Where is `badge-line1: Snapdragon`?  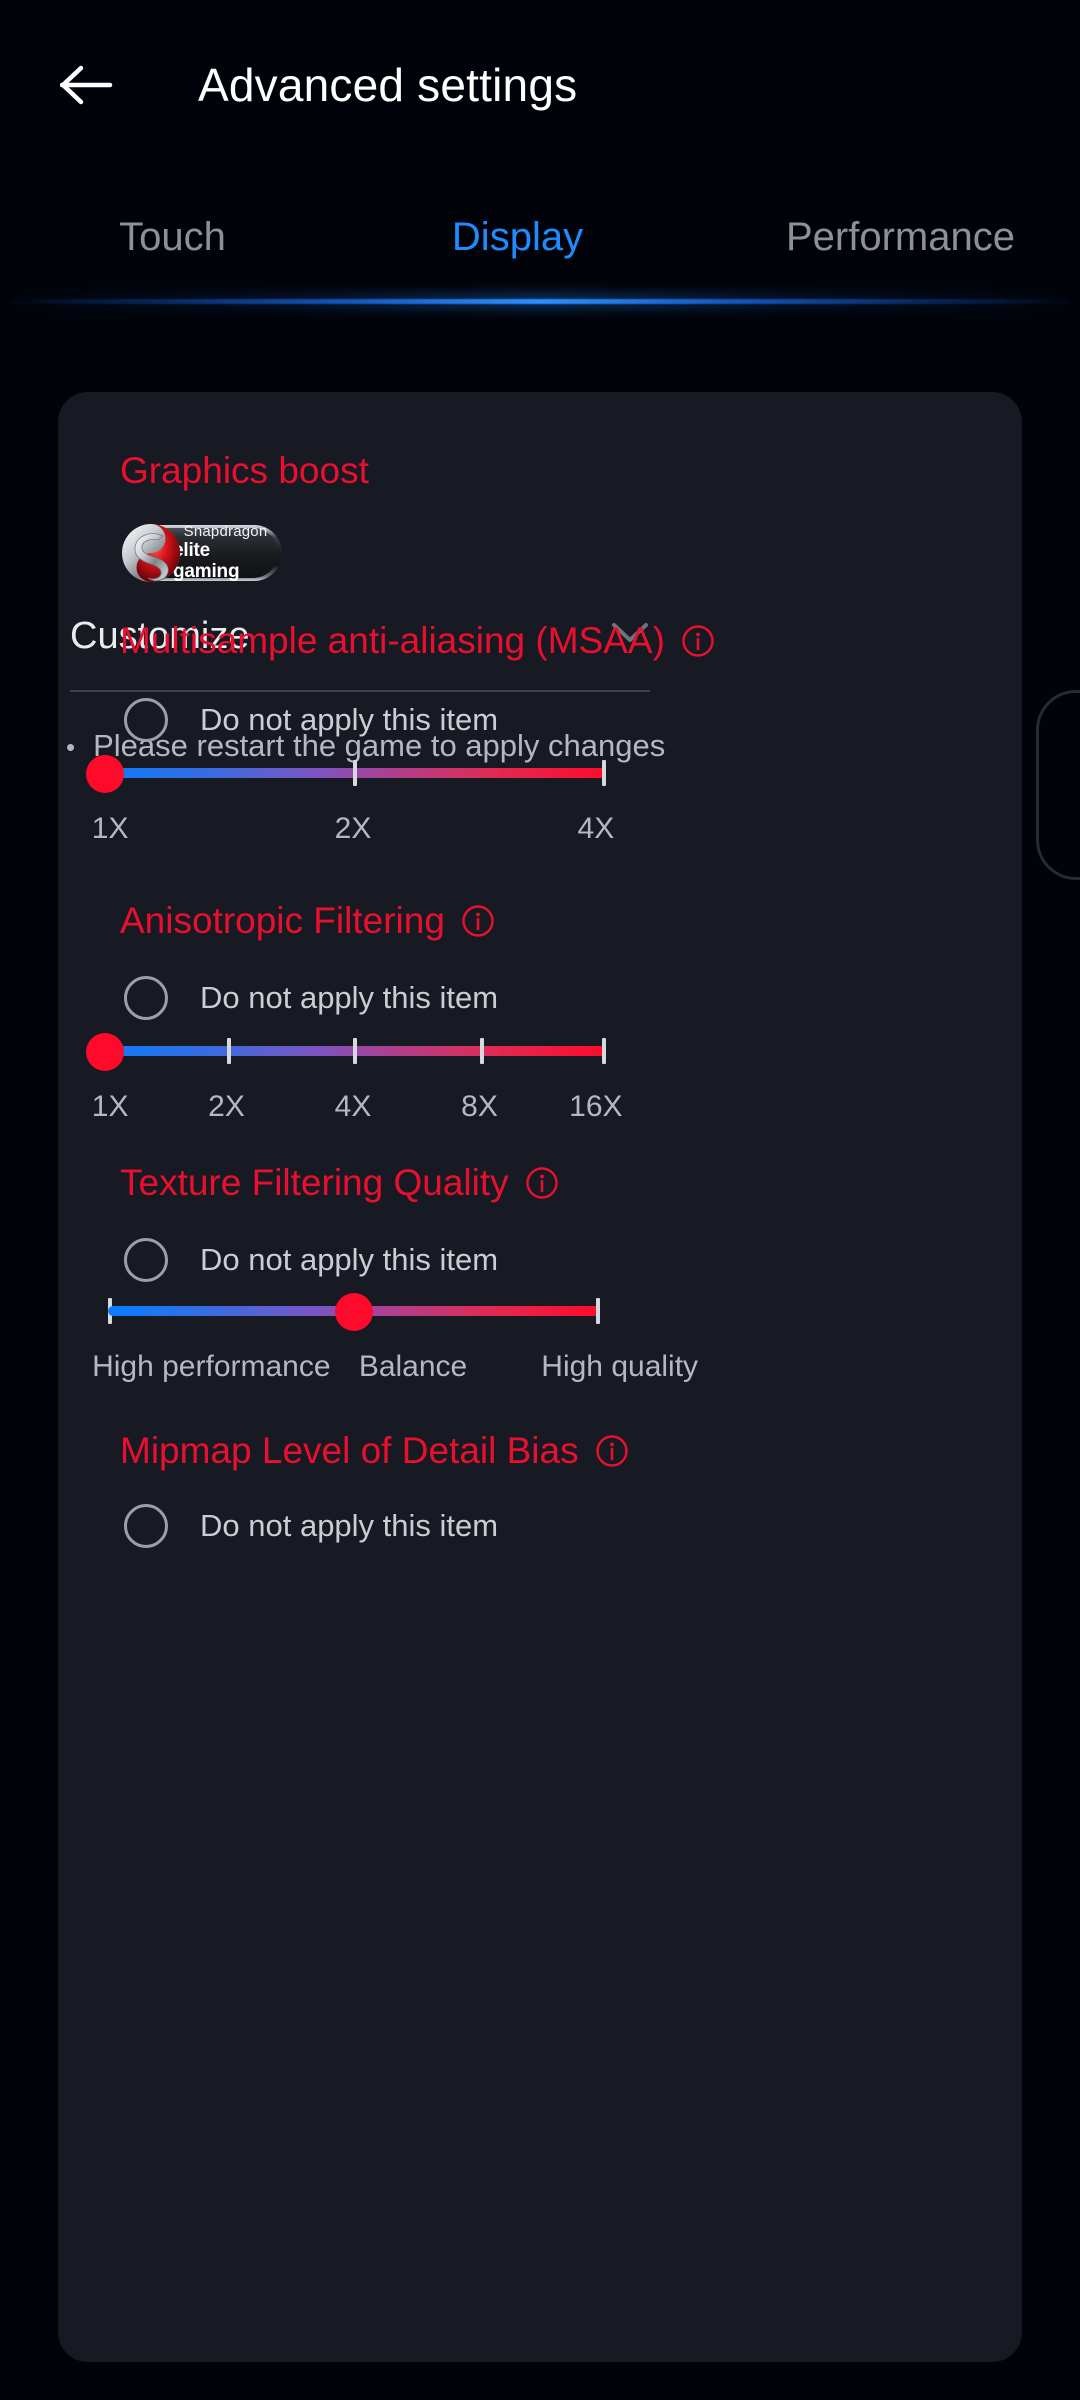 badge-line1: Snapdragon is located at coordinates (225, 531).